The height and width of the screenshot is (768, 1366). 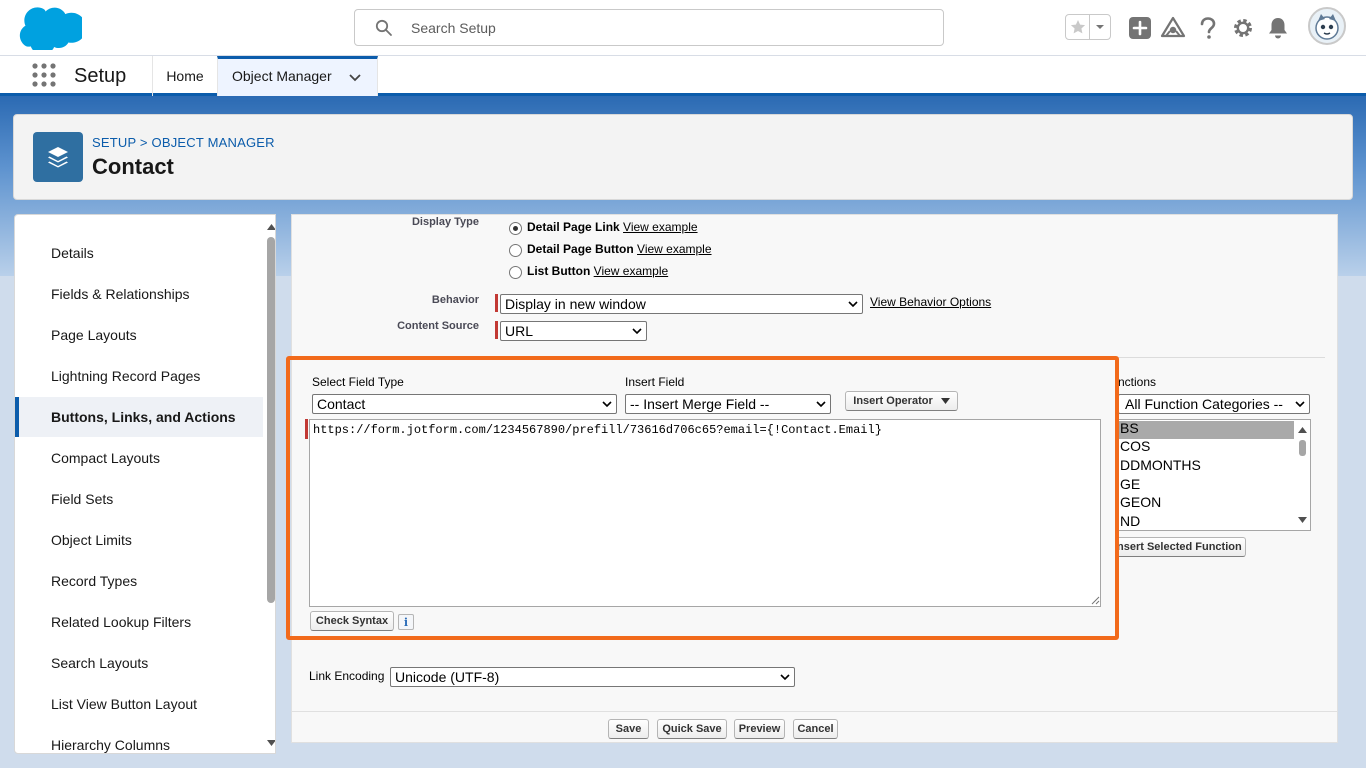 I want to click on sidebar-item: Object Limits, so click(x=139, y=540).